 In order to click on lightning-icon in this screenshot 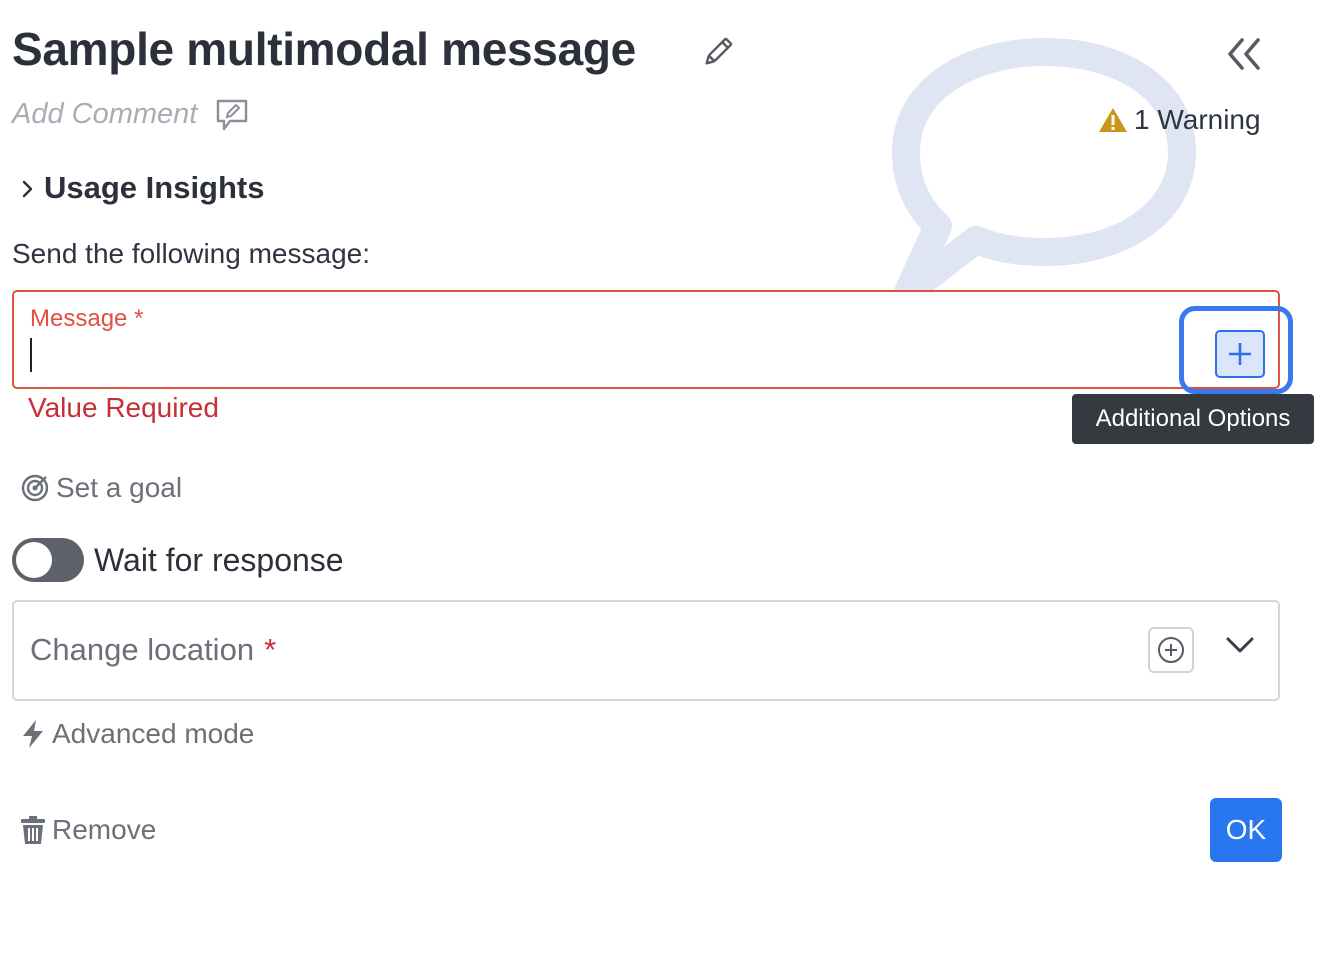, I will do `click(33, 734)`.